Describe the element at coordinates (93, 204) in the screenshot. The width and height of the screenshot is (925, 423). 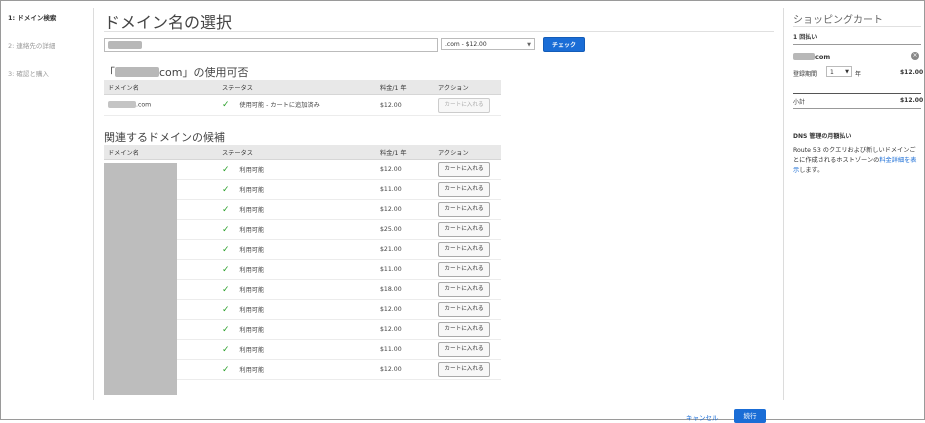
I see `left-divider` at that location.